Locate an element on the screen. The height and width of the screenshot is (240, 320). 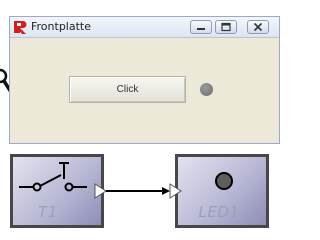
block-label-t1: T1 is located at coordinates (48, 212).